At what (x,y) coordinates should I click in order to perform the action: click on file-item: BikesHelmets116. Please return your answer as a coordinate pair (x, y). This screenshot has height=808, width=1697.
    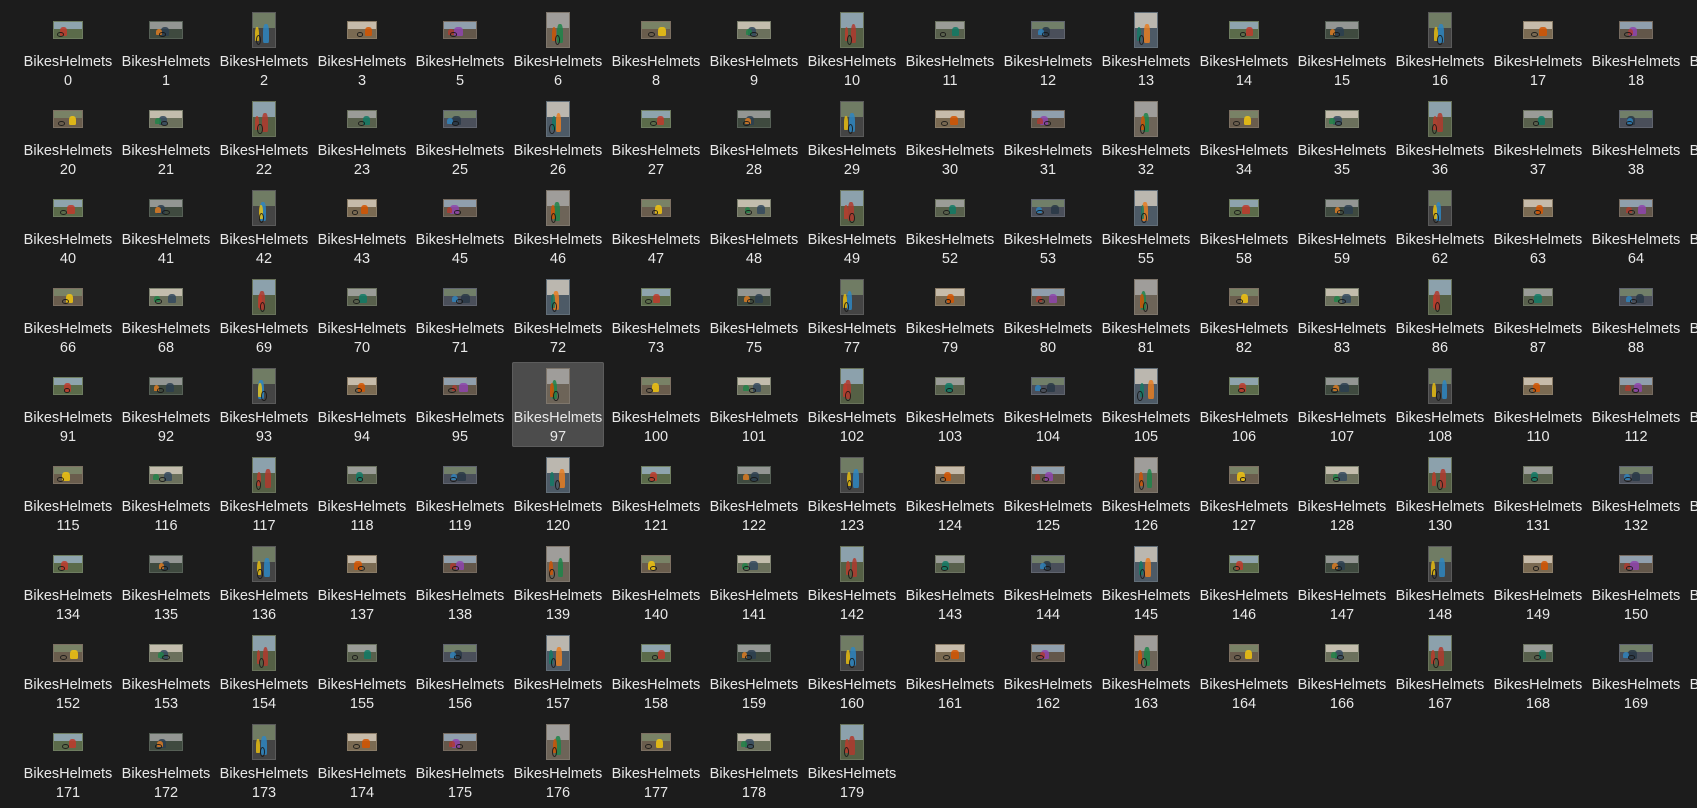
    Looking at the image, I should click on (166, 493).